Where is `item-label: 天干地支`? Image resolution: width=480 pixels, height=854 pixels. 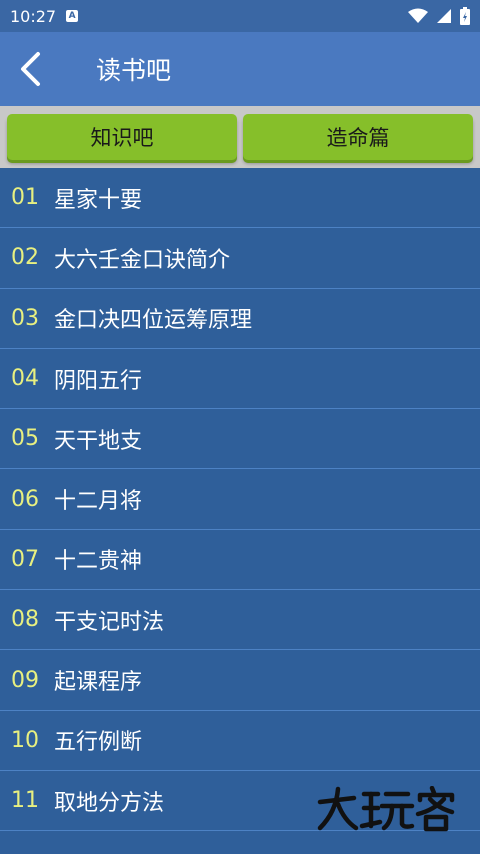
item-label: 天干地支 is located at coordinates (98, 441).